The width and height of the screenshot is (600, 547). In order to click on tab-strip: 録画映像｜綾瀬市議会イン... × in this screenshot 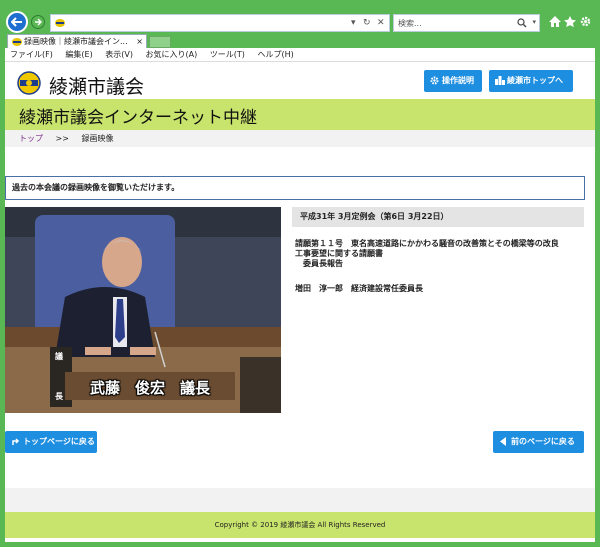, I will do `click(300, 41)`.